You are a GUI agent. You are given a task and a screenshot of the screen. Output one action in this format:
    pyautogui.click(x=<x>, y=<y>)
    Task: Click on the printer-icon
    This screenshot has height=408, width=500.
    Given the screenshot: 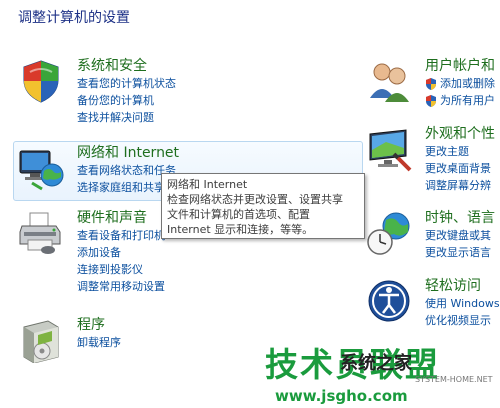 What is the action you would take?
    pyautogui.click(x=40, y=233)
    